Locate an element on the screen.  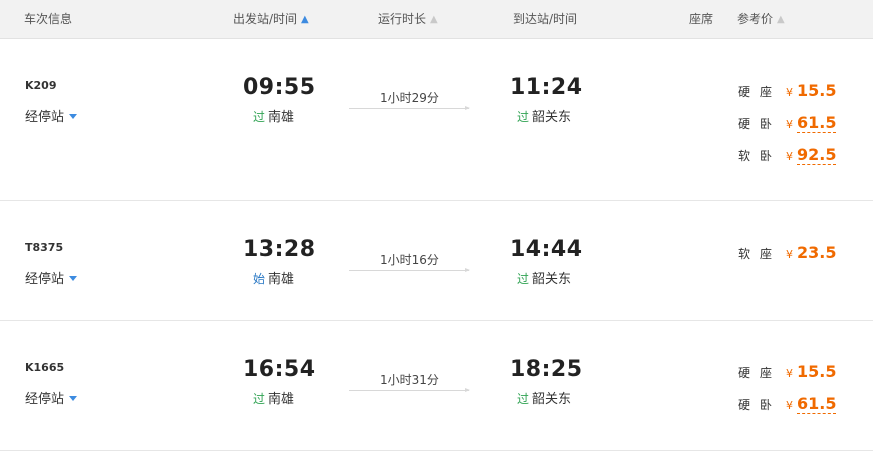
duration-text: 1小时31分 is located at coordinates (409, 380).